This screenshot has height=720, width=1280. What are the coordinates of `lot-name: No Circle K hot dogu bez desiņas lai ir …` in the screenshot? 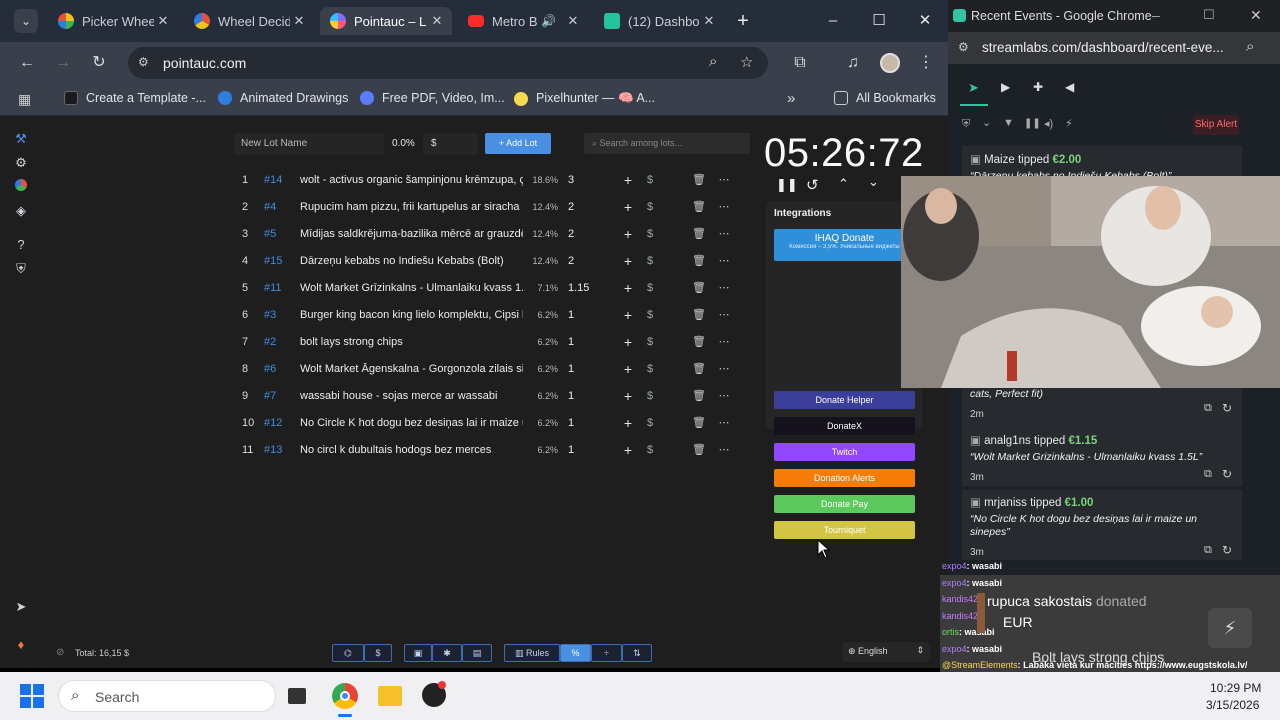 It's located at (411, 423).